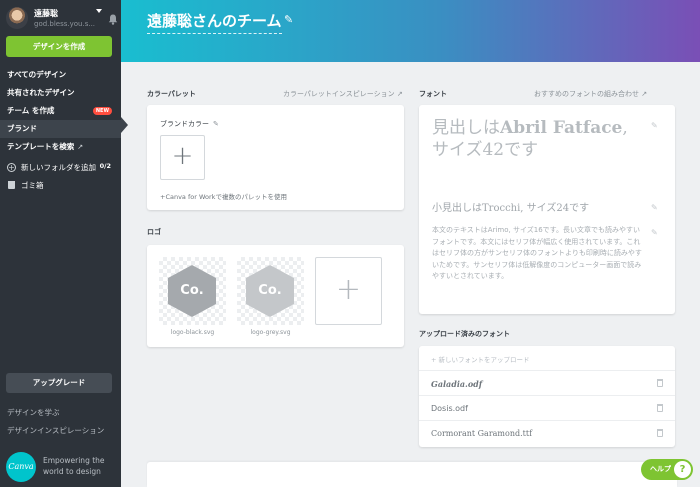  What do you see at coordinates (682, 469) in the screenshot?
I see `question-icon: ?` at bounding box center [682, 469].